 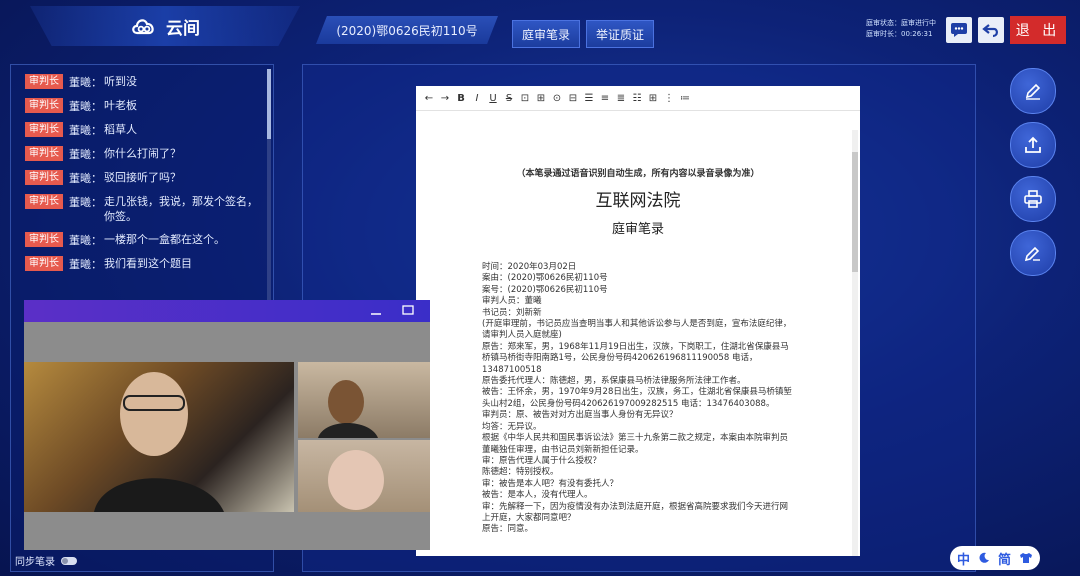 I want to click on redo-icon: →, so click(x=445, y=98).